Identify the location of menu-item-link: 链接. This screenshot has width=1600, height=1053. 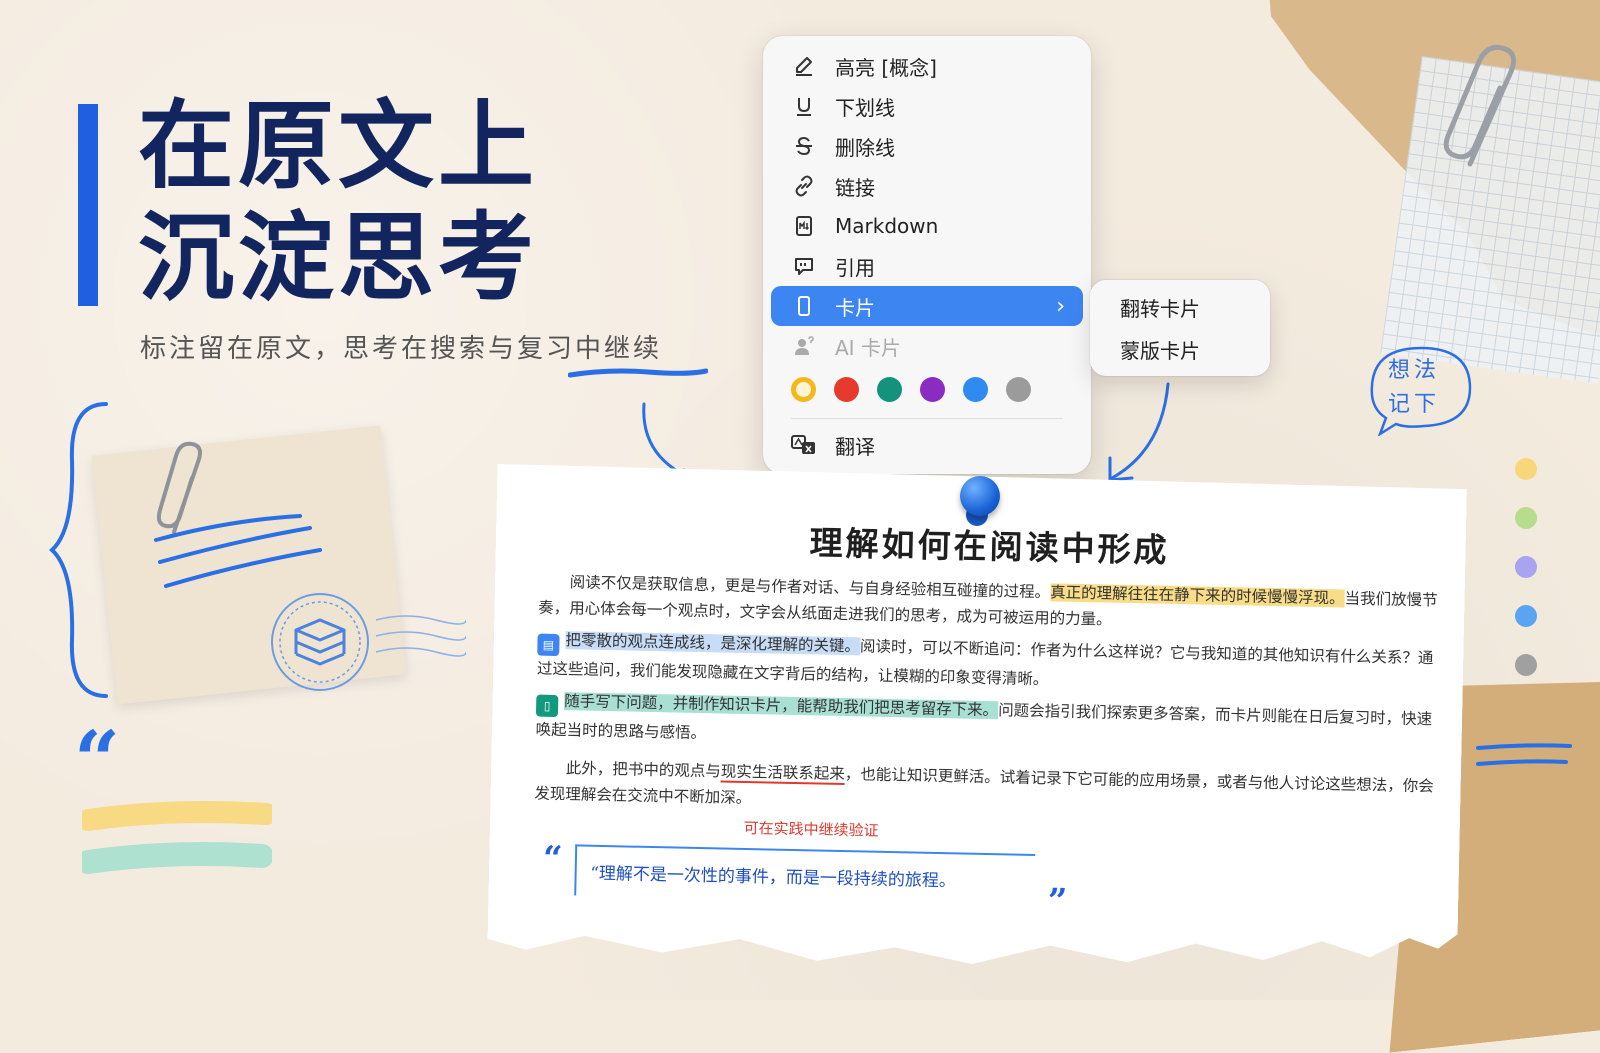
(927, 186).